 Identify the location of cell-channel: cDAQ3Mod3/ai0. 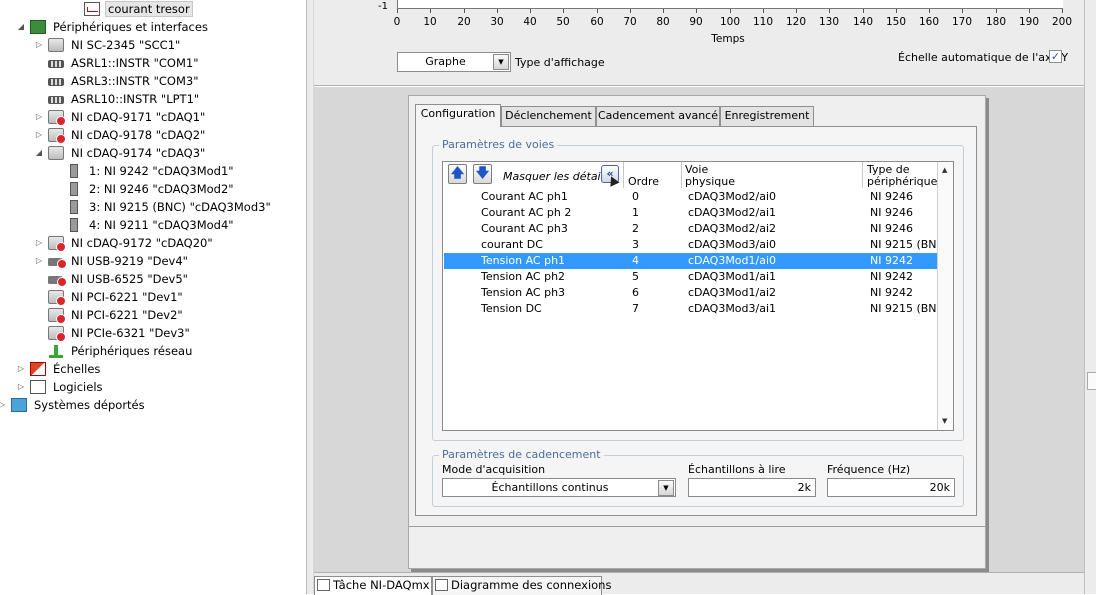
(732, 244).